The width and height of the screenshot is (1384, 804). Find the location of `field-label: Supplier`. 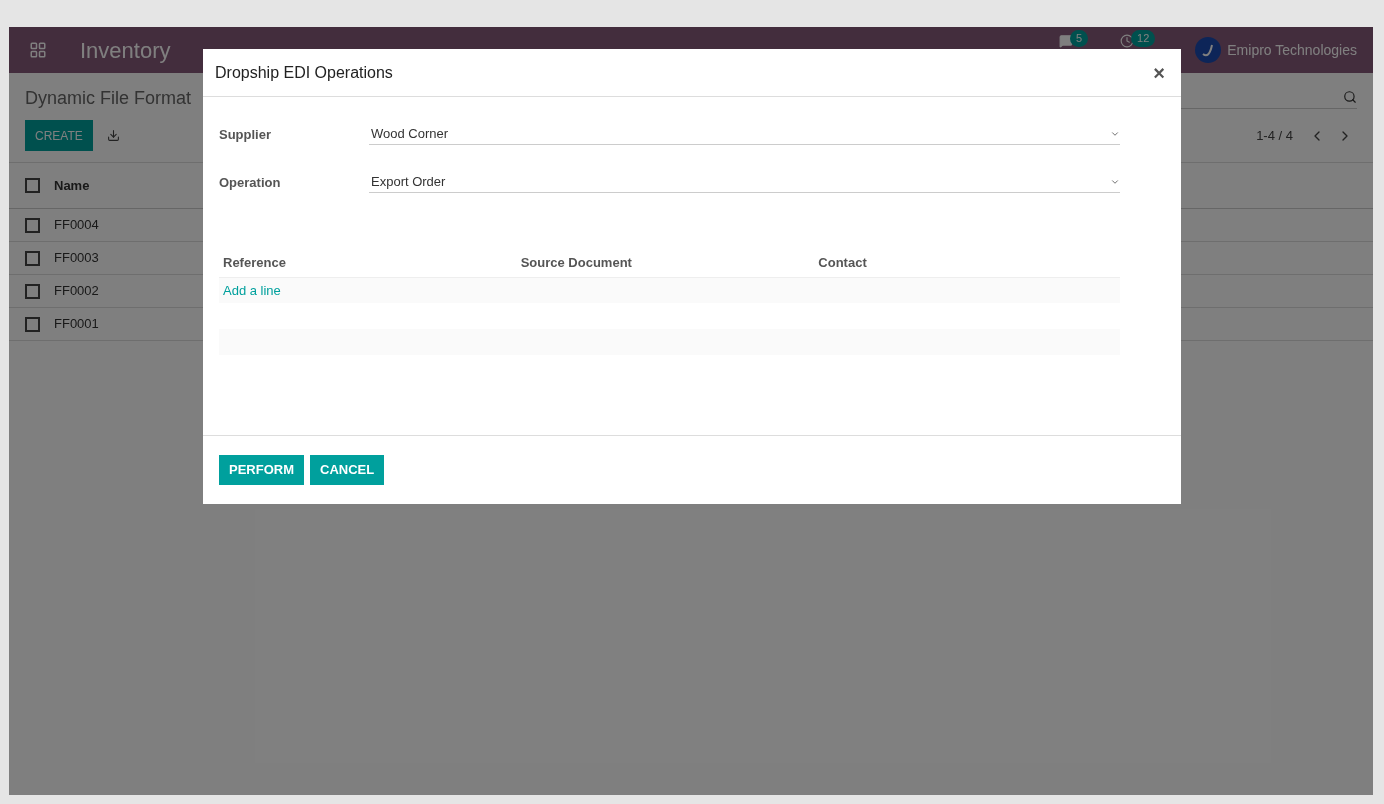

field-label: Supplier is located at coordinates (245, 135).